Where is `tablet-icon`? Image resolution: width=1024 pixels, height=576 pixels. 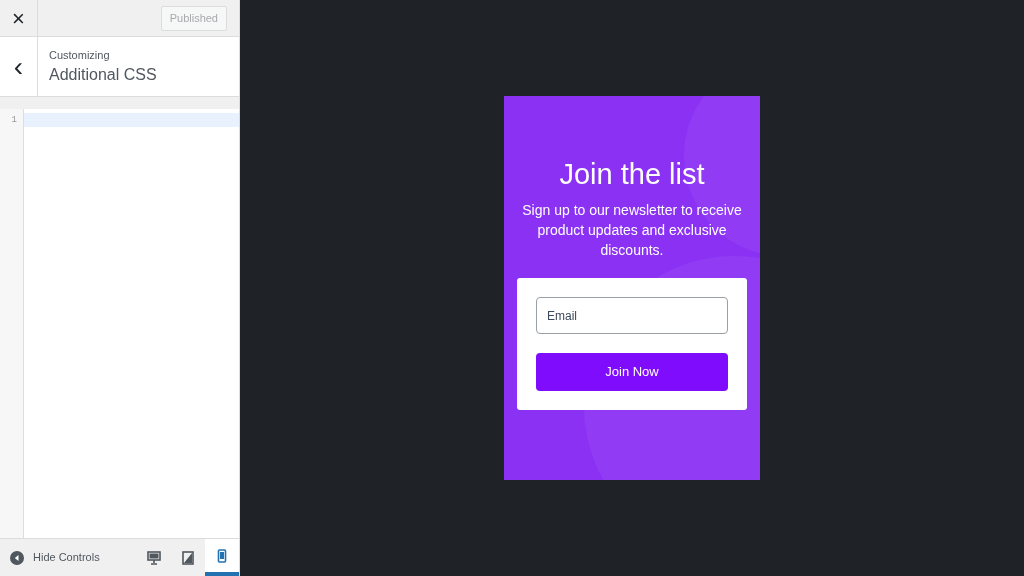
tablet-icon is located at coordinates (188, 557).